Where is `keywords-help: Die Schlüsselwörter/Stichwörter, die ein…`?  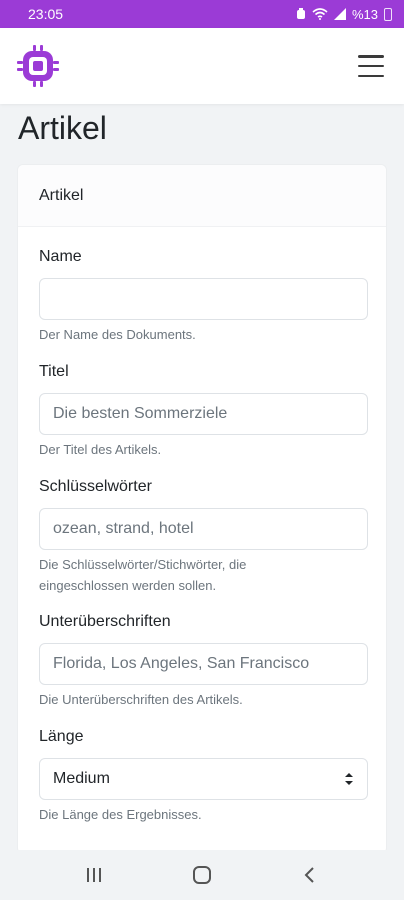
keywords-help: Die Schlüsselwörter/Stichwörter, die ein… is located at coordinates (202, 575).